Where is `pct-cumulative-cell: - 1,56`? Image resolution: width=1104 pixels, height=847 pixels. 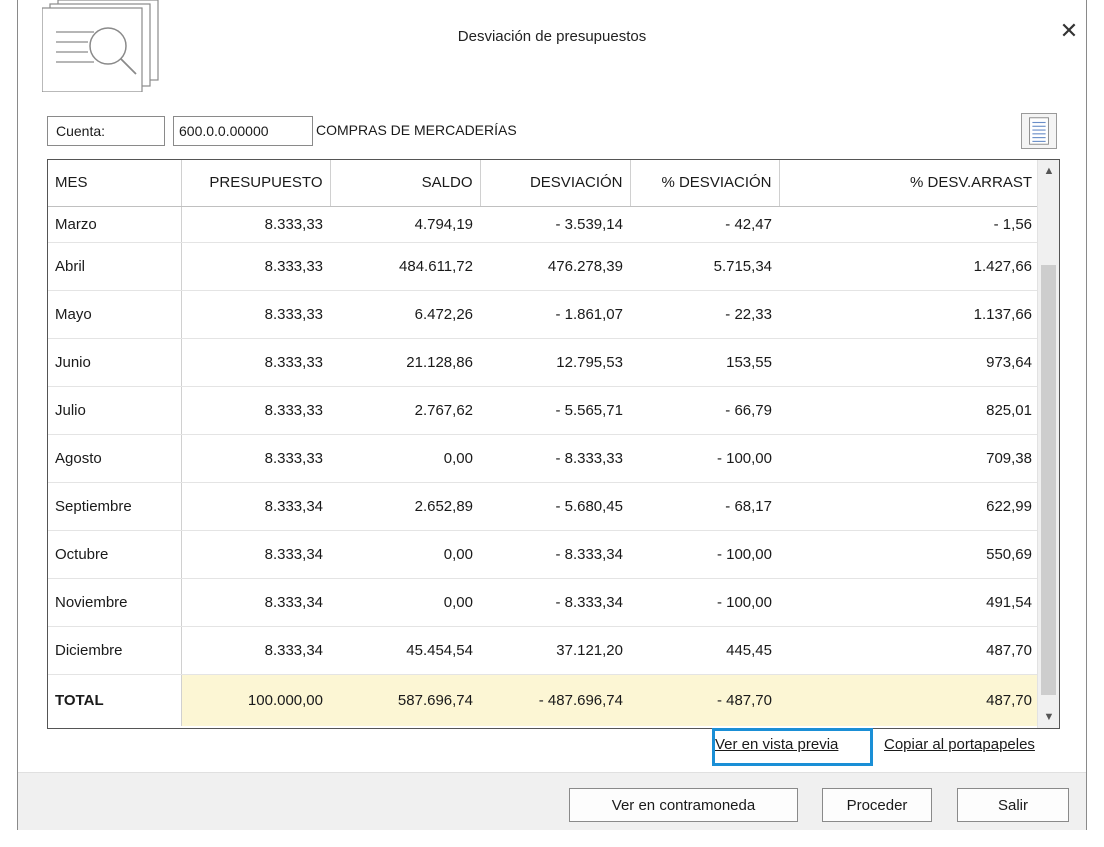 pct-cumulative-cell: - 1,56 is located at coordinates (909, 224).